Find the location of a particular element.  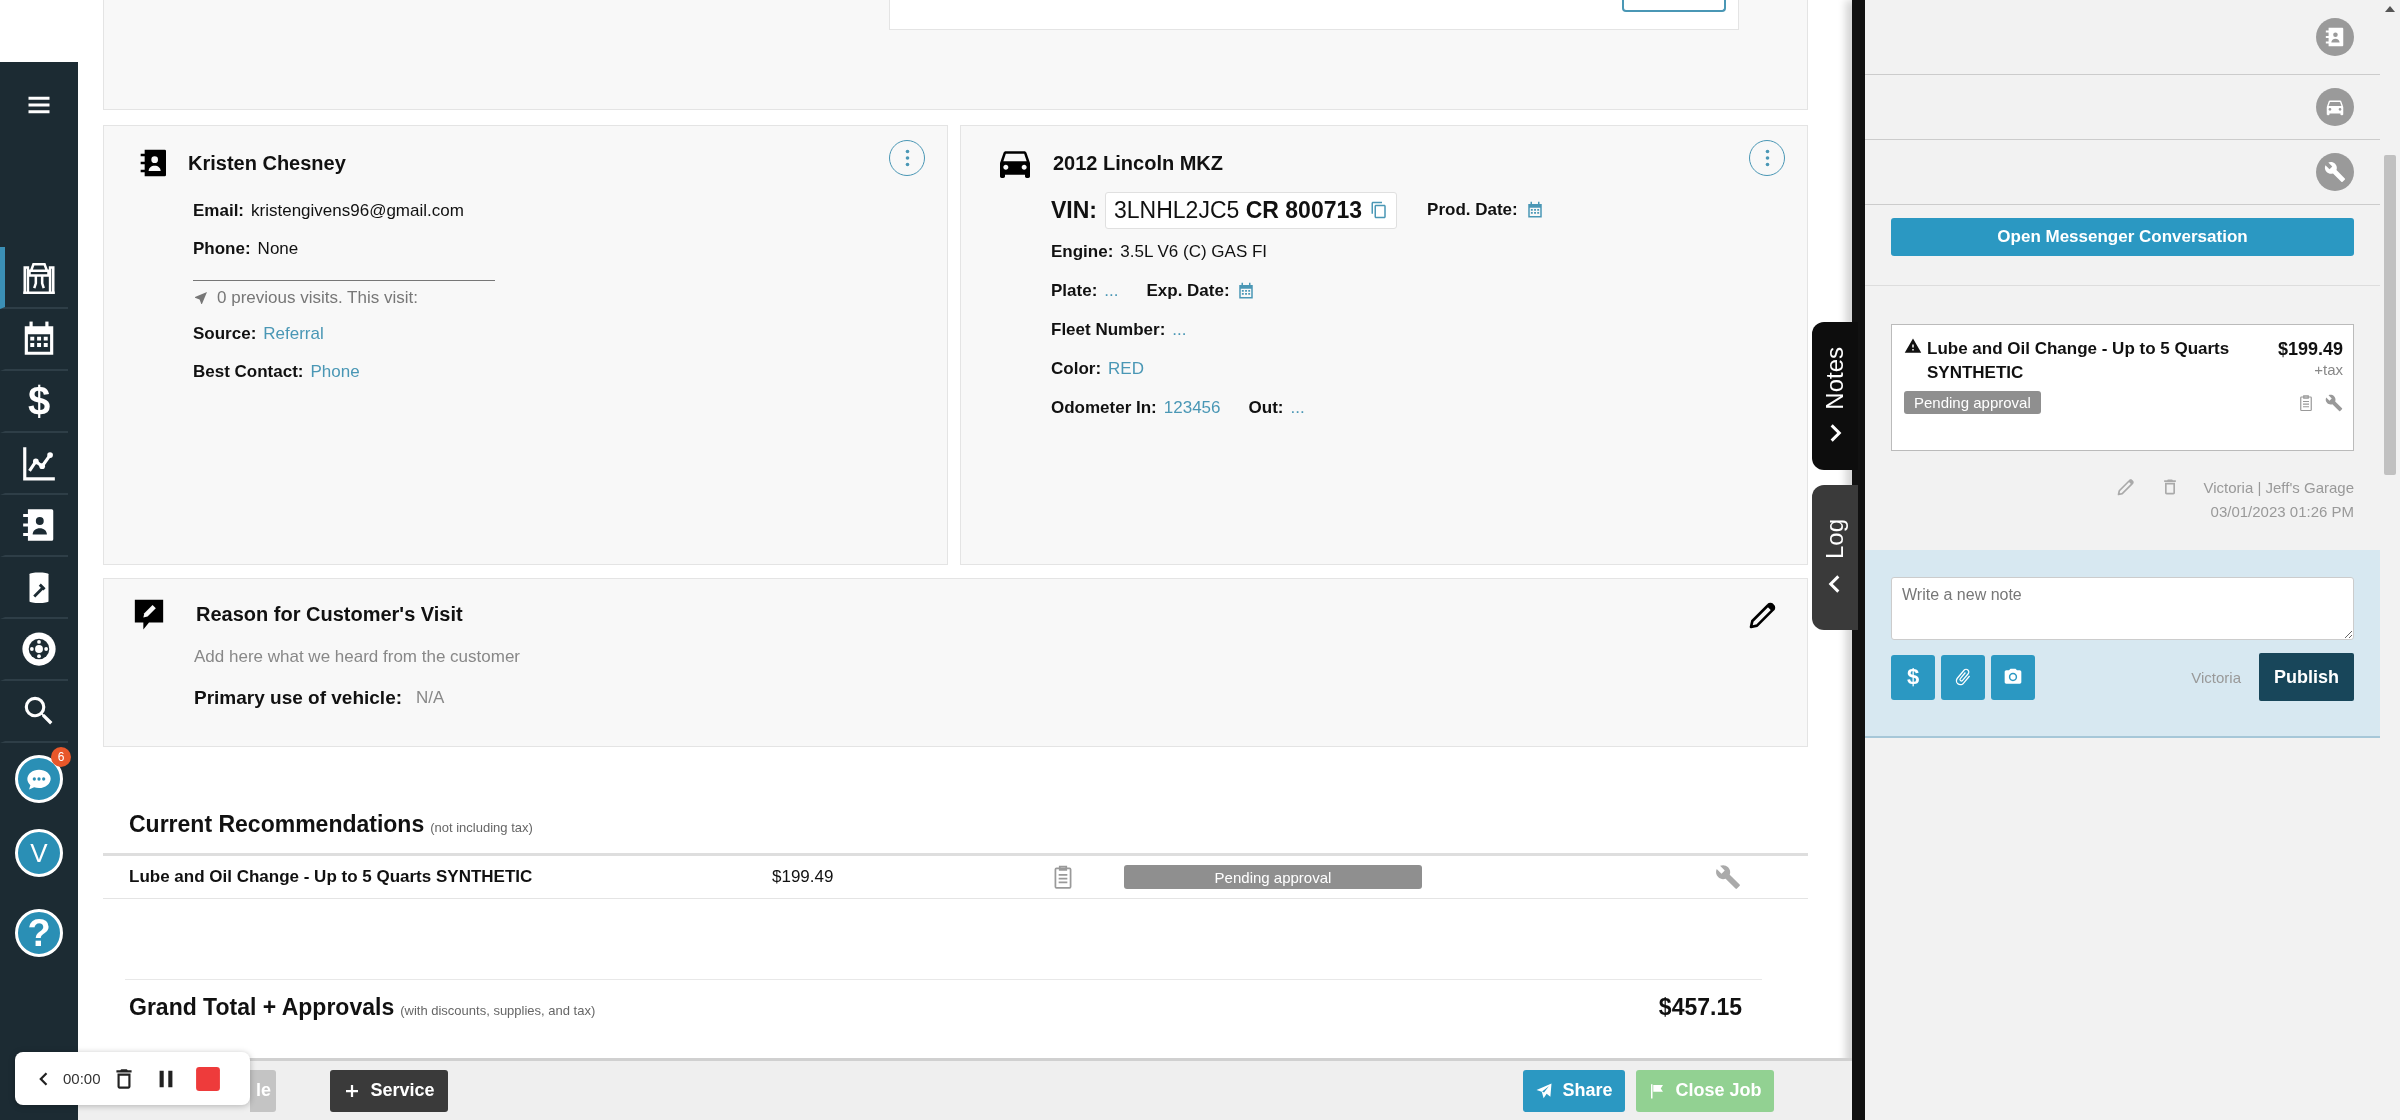

notification-badge: 6 is located at coordinates (61, 757).